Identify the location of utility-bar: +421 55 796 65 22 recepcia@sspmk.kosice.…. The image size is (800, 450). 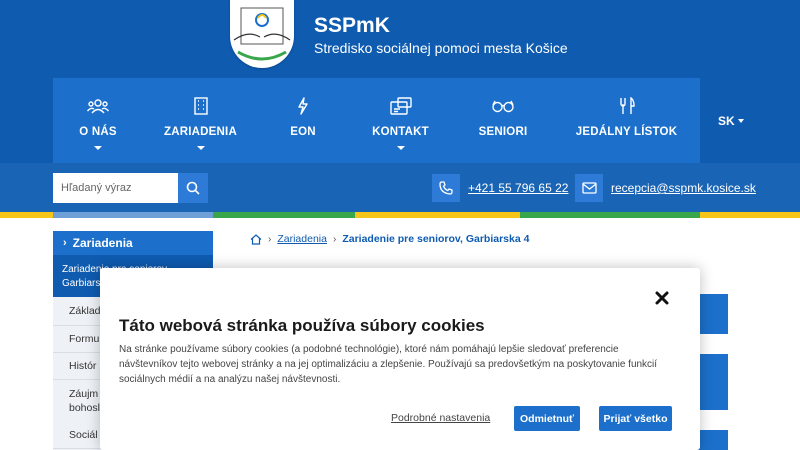
(400, 187).